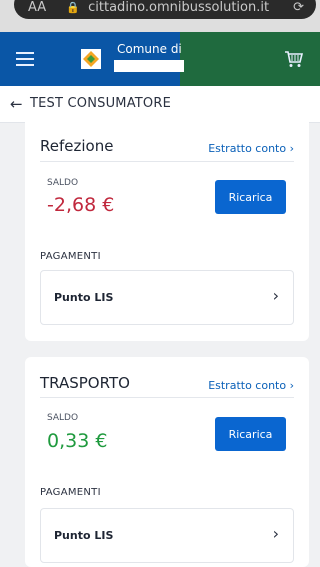 The height and width of the screenshot is (567, 320). Describe the element at coordinates (101, 103) in the screenshot. I see `page-title: TEST CONSUMATORE` at that location.